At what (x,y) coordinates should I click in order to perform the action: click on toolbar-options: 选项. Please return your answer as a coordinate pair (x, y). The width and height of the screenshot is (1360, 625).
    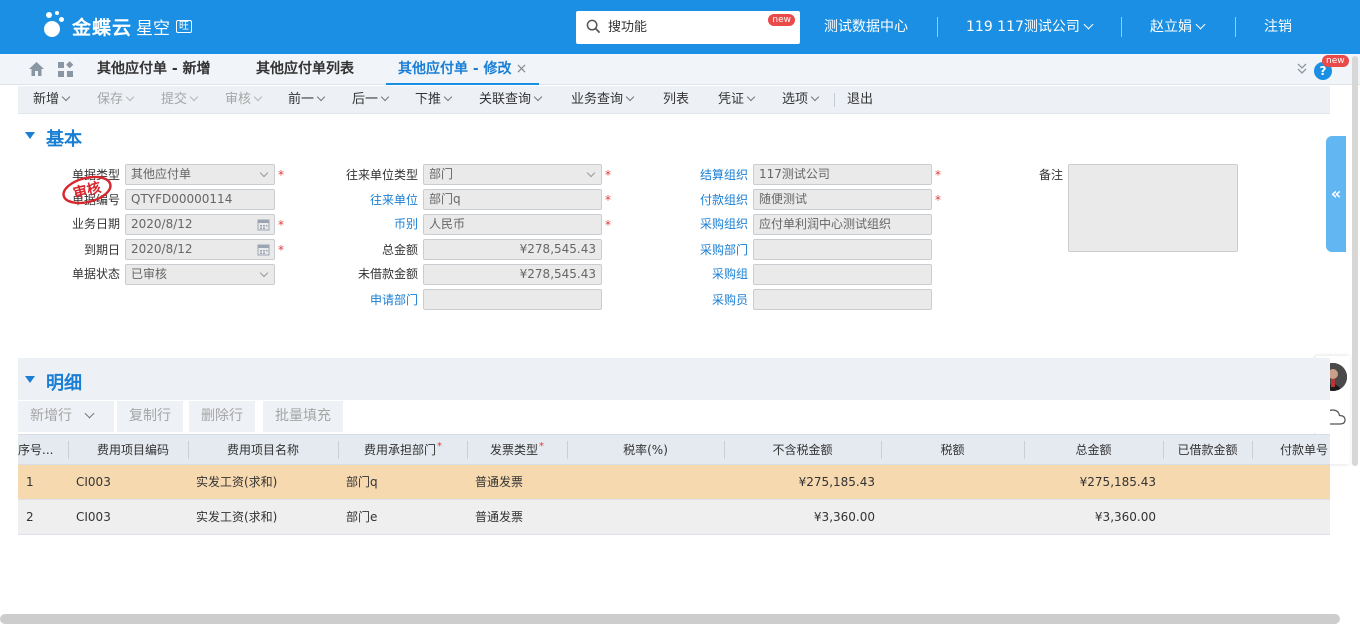
    Looking at the image, I should click on (801, 100).